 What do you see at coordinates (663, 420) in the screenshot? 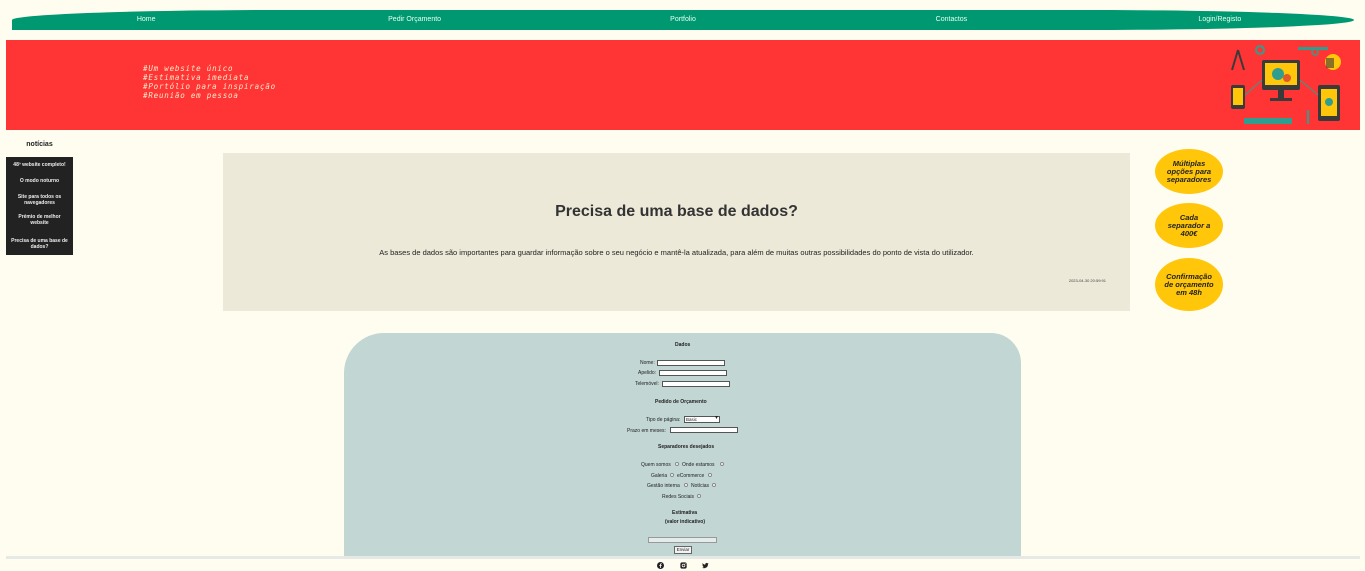
I see `tipo-label: Tipo de página:` at bounding box center [663, 420].